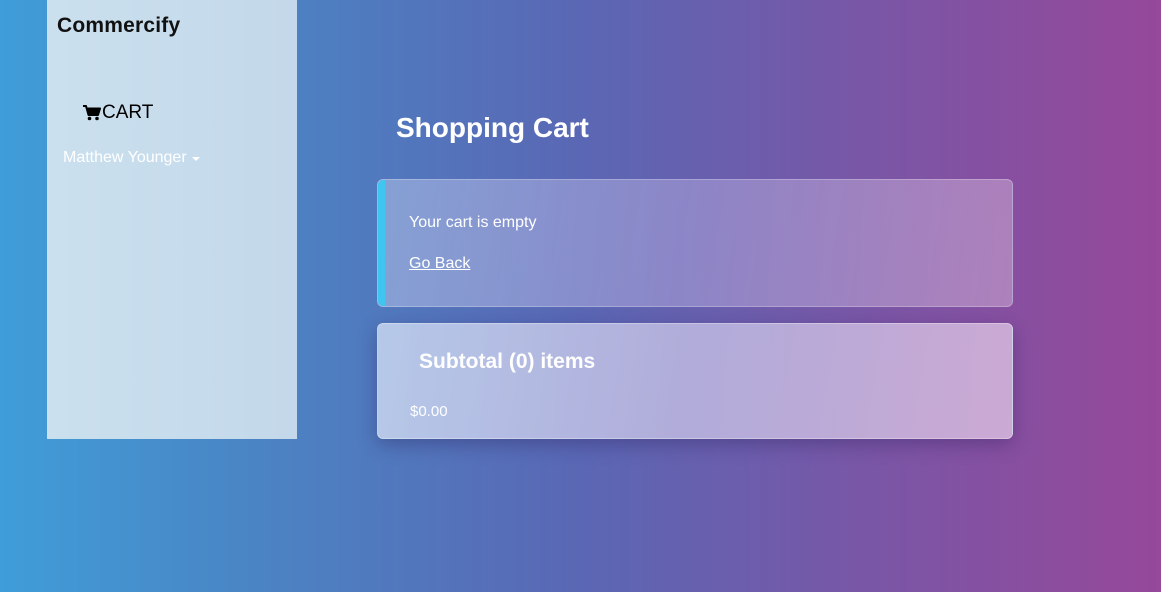 This screenshot has height=592, width=1161. I want to click on go-back-link: Go Back, so click(439, 264).